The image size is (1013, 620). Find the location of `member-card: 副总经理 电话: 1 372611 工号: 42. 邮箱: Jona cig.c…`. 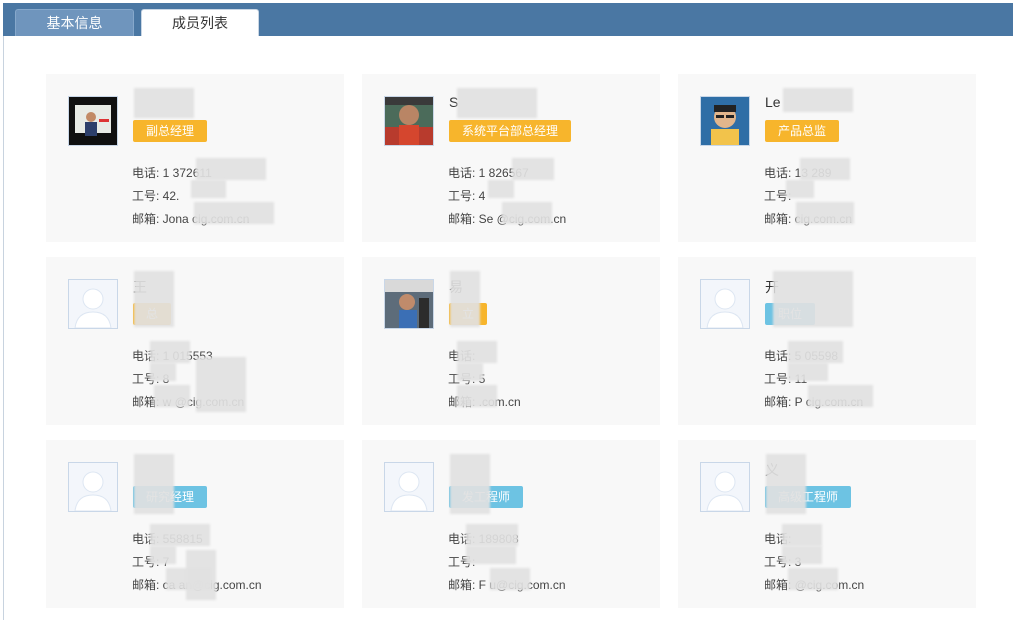

member-card: 副总经理 电话: 1 372611 工号: 42. 邮箱: Jona cig.c… is located at coordinates (195, 158).